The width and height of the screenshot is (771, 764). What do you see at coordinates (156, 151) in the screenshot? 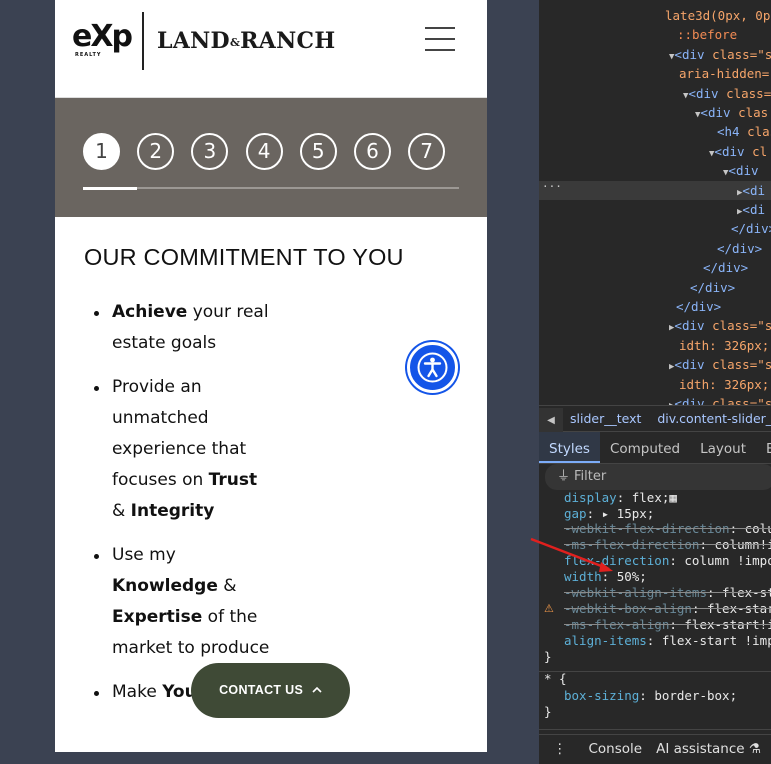
I see `step-button-2: 2` at bounding box center [156, 151].